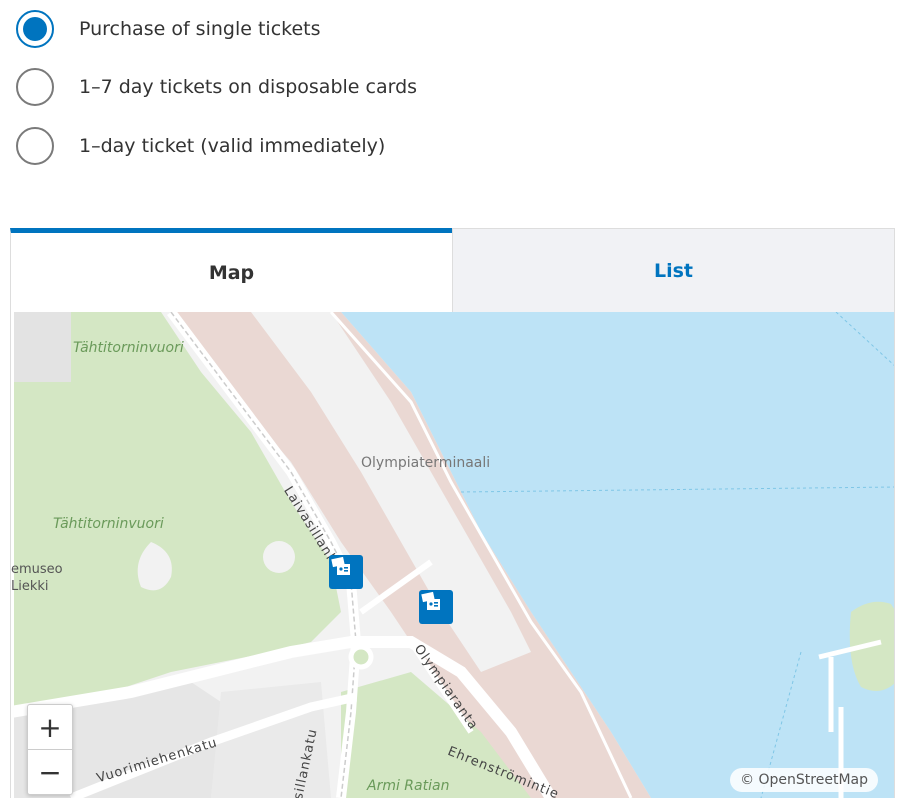 Image resolution: width=910 pixels, height=798 pixels. Describe the element at coordinates (50, 771) in the screenshot. I see `zoom-out-button: −` at that location.